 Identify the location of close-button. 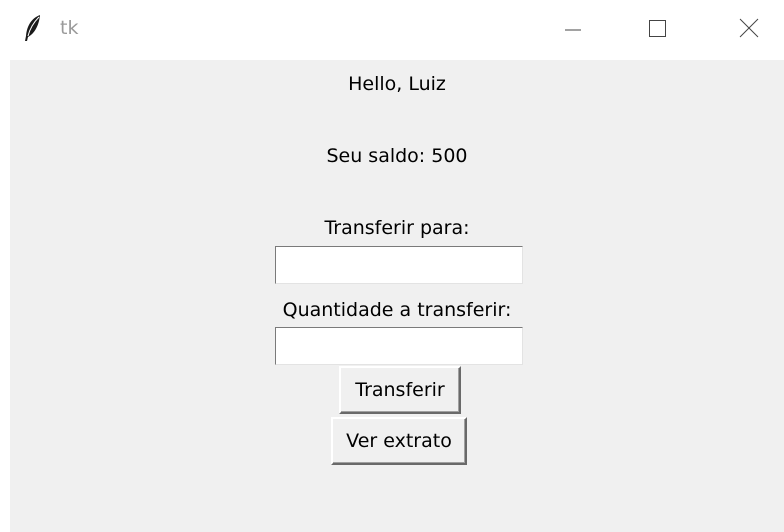
(749, 30).